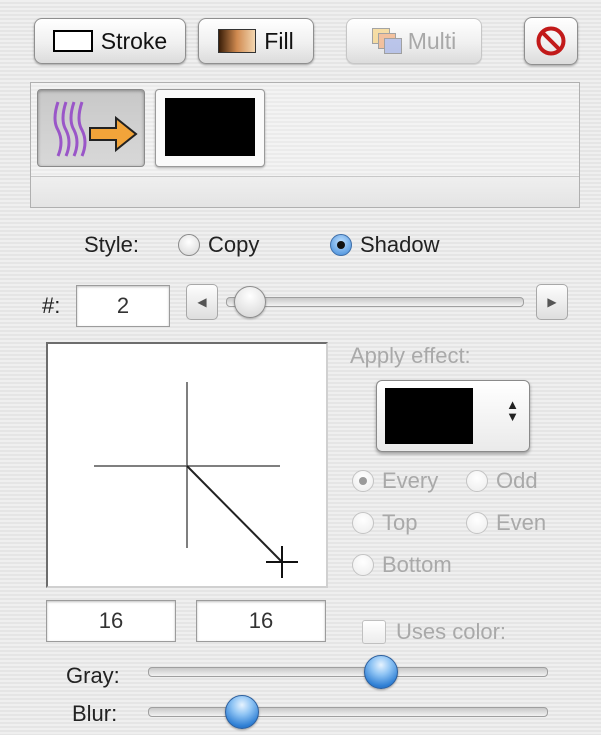  What do you see at coordinates (51, 305) in the screenshot?
I see `count-label: #:` at bounding box center [51, 305].